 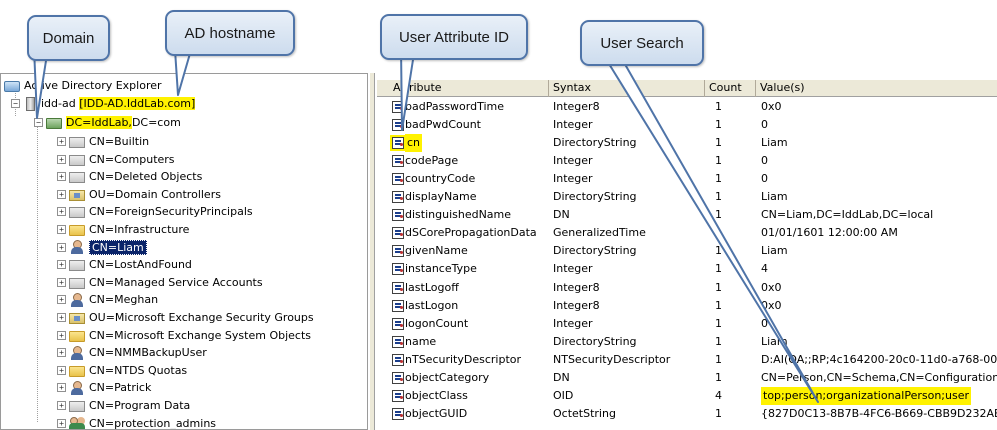 What do you see at coordinates (730, 88) in the screenshot?
I see `column-header-count: Count` at bounding box center [730, 88].